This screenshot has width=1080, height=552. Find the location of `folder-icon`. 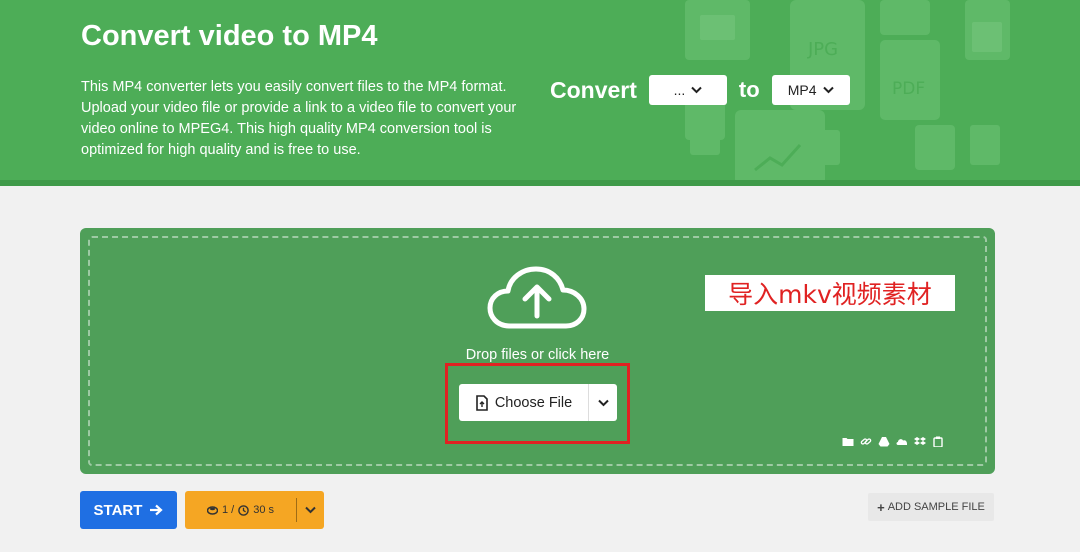

folder-icon is located at coordinates (848, 441).